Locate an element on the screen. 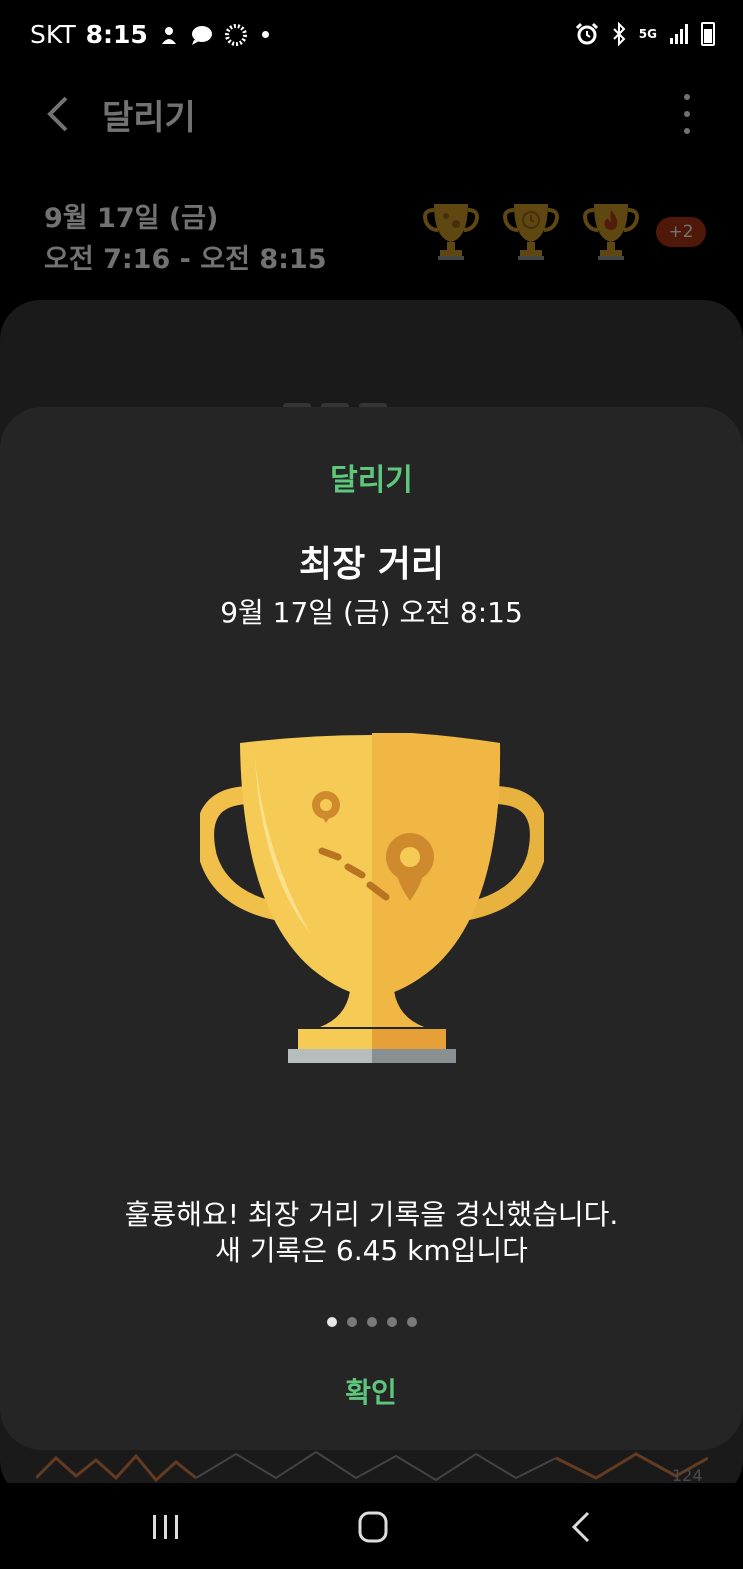 This screenshot has width=743, height=1569. home-icon is located at coordinates (373, 1527).